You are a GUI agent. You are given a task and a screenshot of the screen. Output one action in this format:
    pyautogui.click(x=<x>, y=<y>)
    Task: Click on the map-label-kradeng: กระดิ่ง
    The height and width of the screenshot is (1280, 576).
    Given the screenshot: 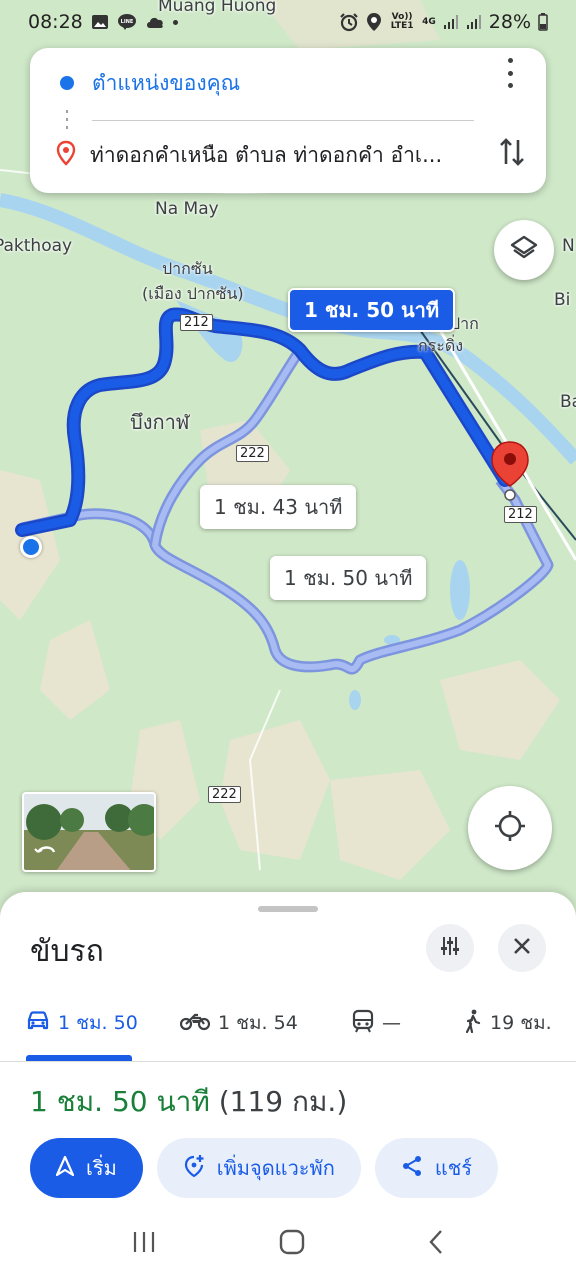 What is the action you would take?
    pyautogui.click(x=441, y=345)
    